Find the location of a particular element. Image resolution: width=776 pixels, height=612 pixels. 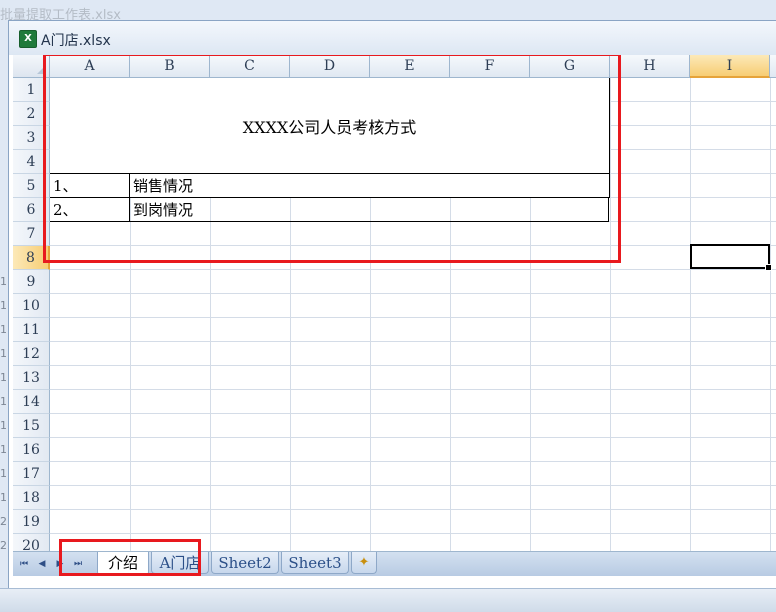

tab-a-store: A门店 is located at coordinates (180, 563).